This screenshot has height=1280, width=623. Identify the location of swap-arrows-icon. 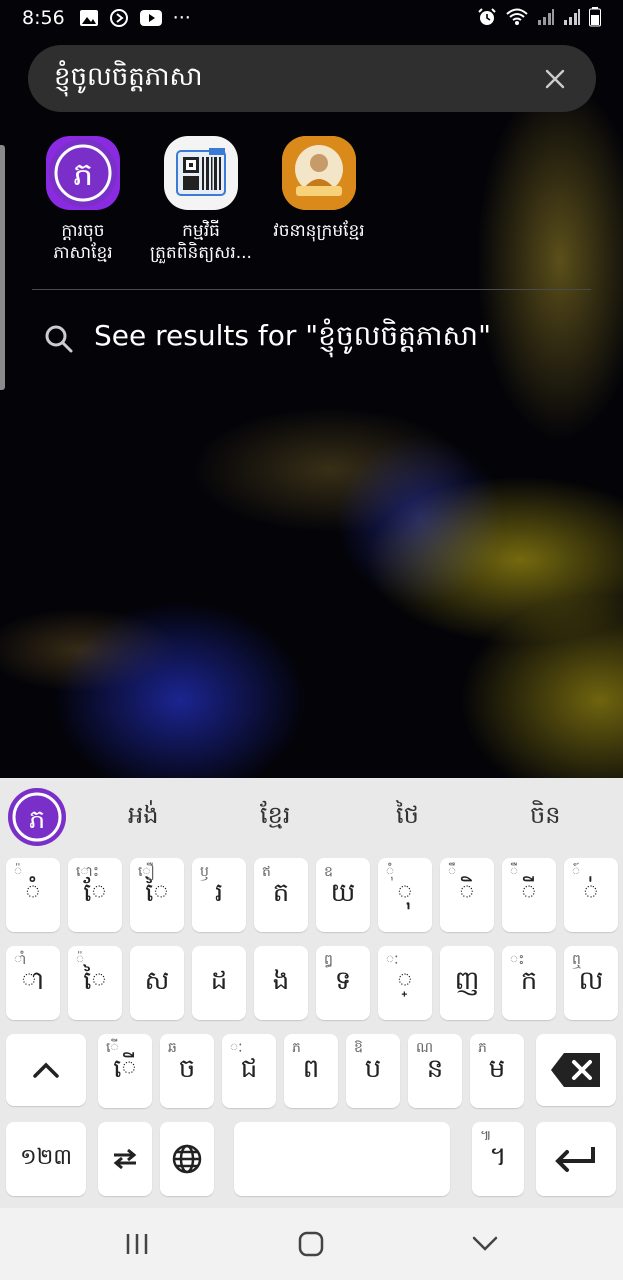
(125, 1159).